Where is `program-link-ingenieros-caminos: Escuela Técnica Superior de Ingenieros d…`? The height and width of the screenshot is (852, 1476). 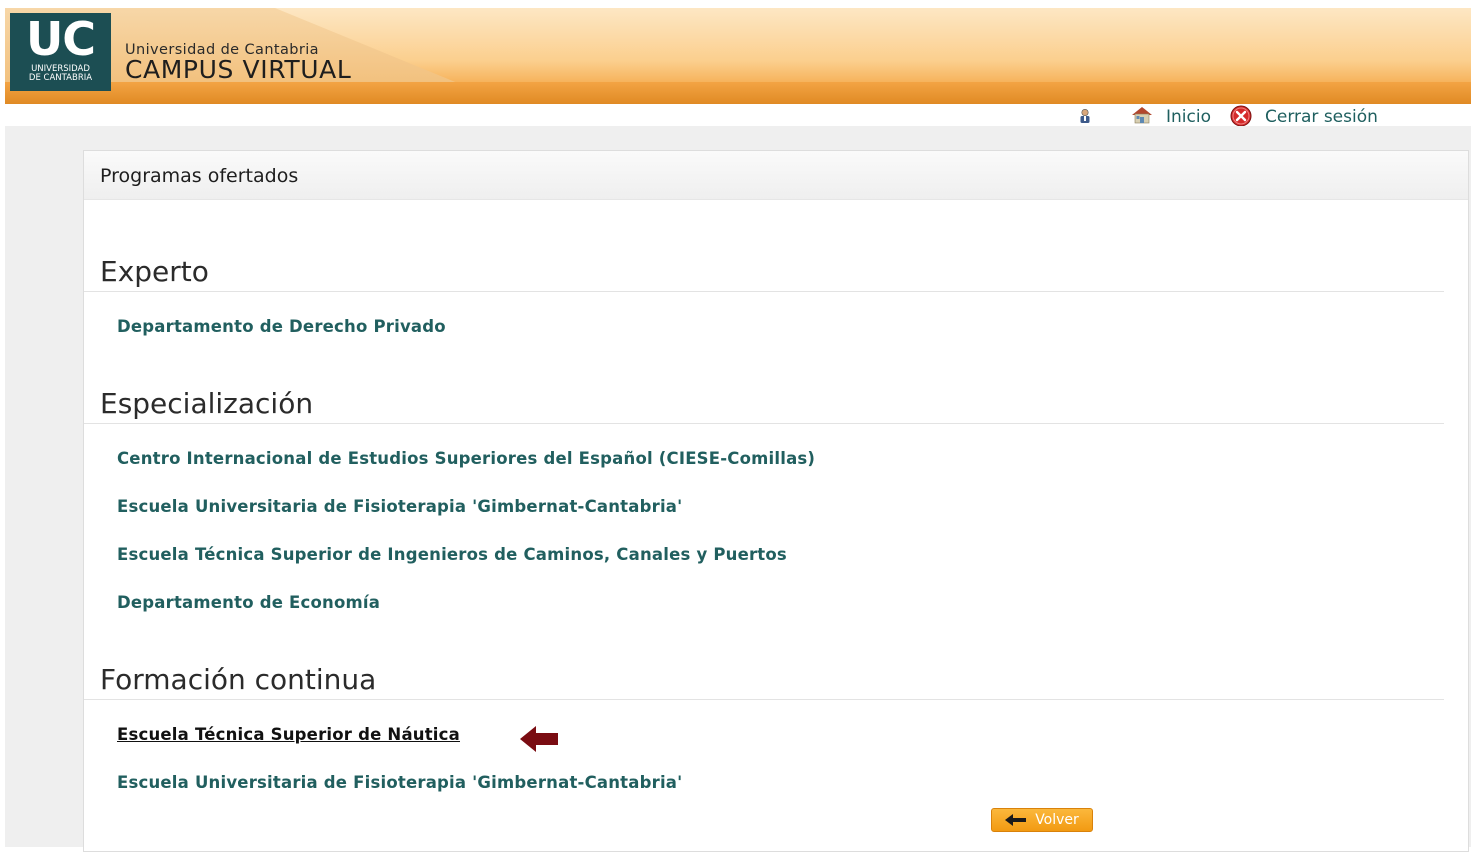 program-link-ingenieros-caminos: Escuela Técnica Superior de Ingenieros d… is located at coordinates (452, 554).